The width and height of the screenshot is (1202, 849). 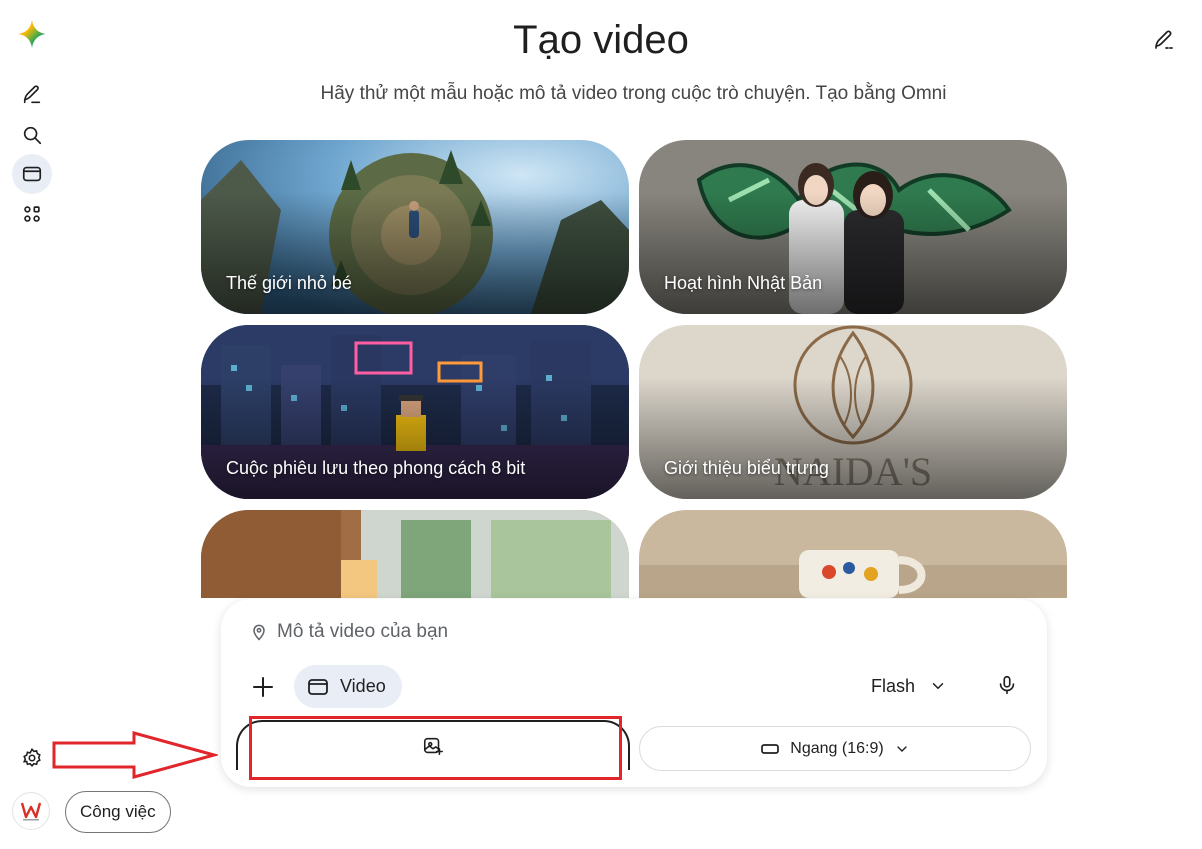 I want to click on video-mode-chip: Video, so click(x=348, y=686).